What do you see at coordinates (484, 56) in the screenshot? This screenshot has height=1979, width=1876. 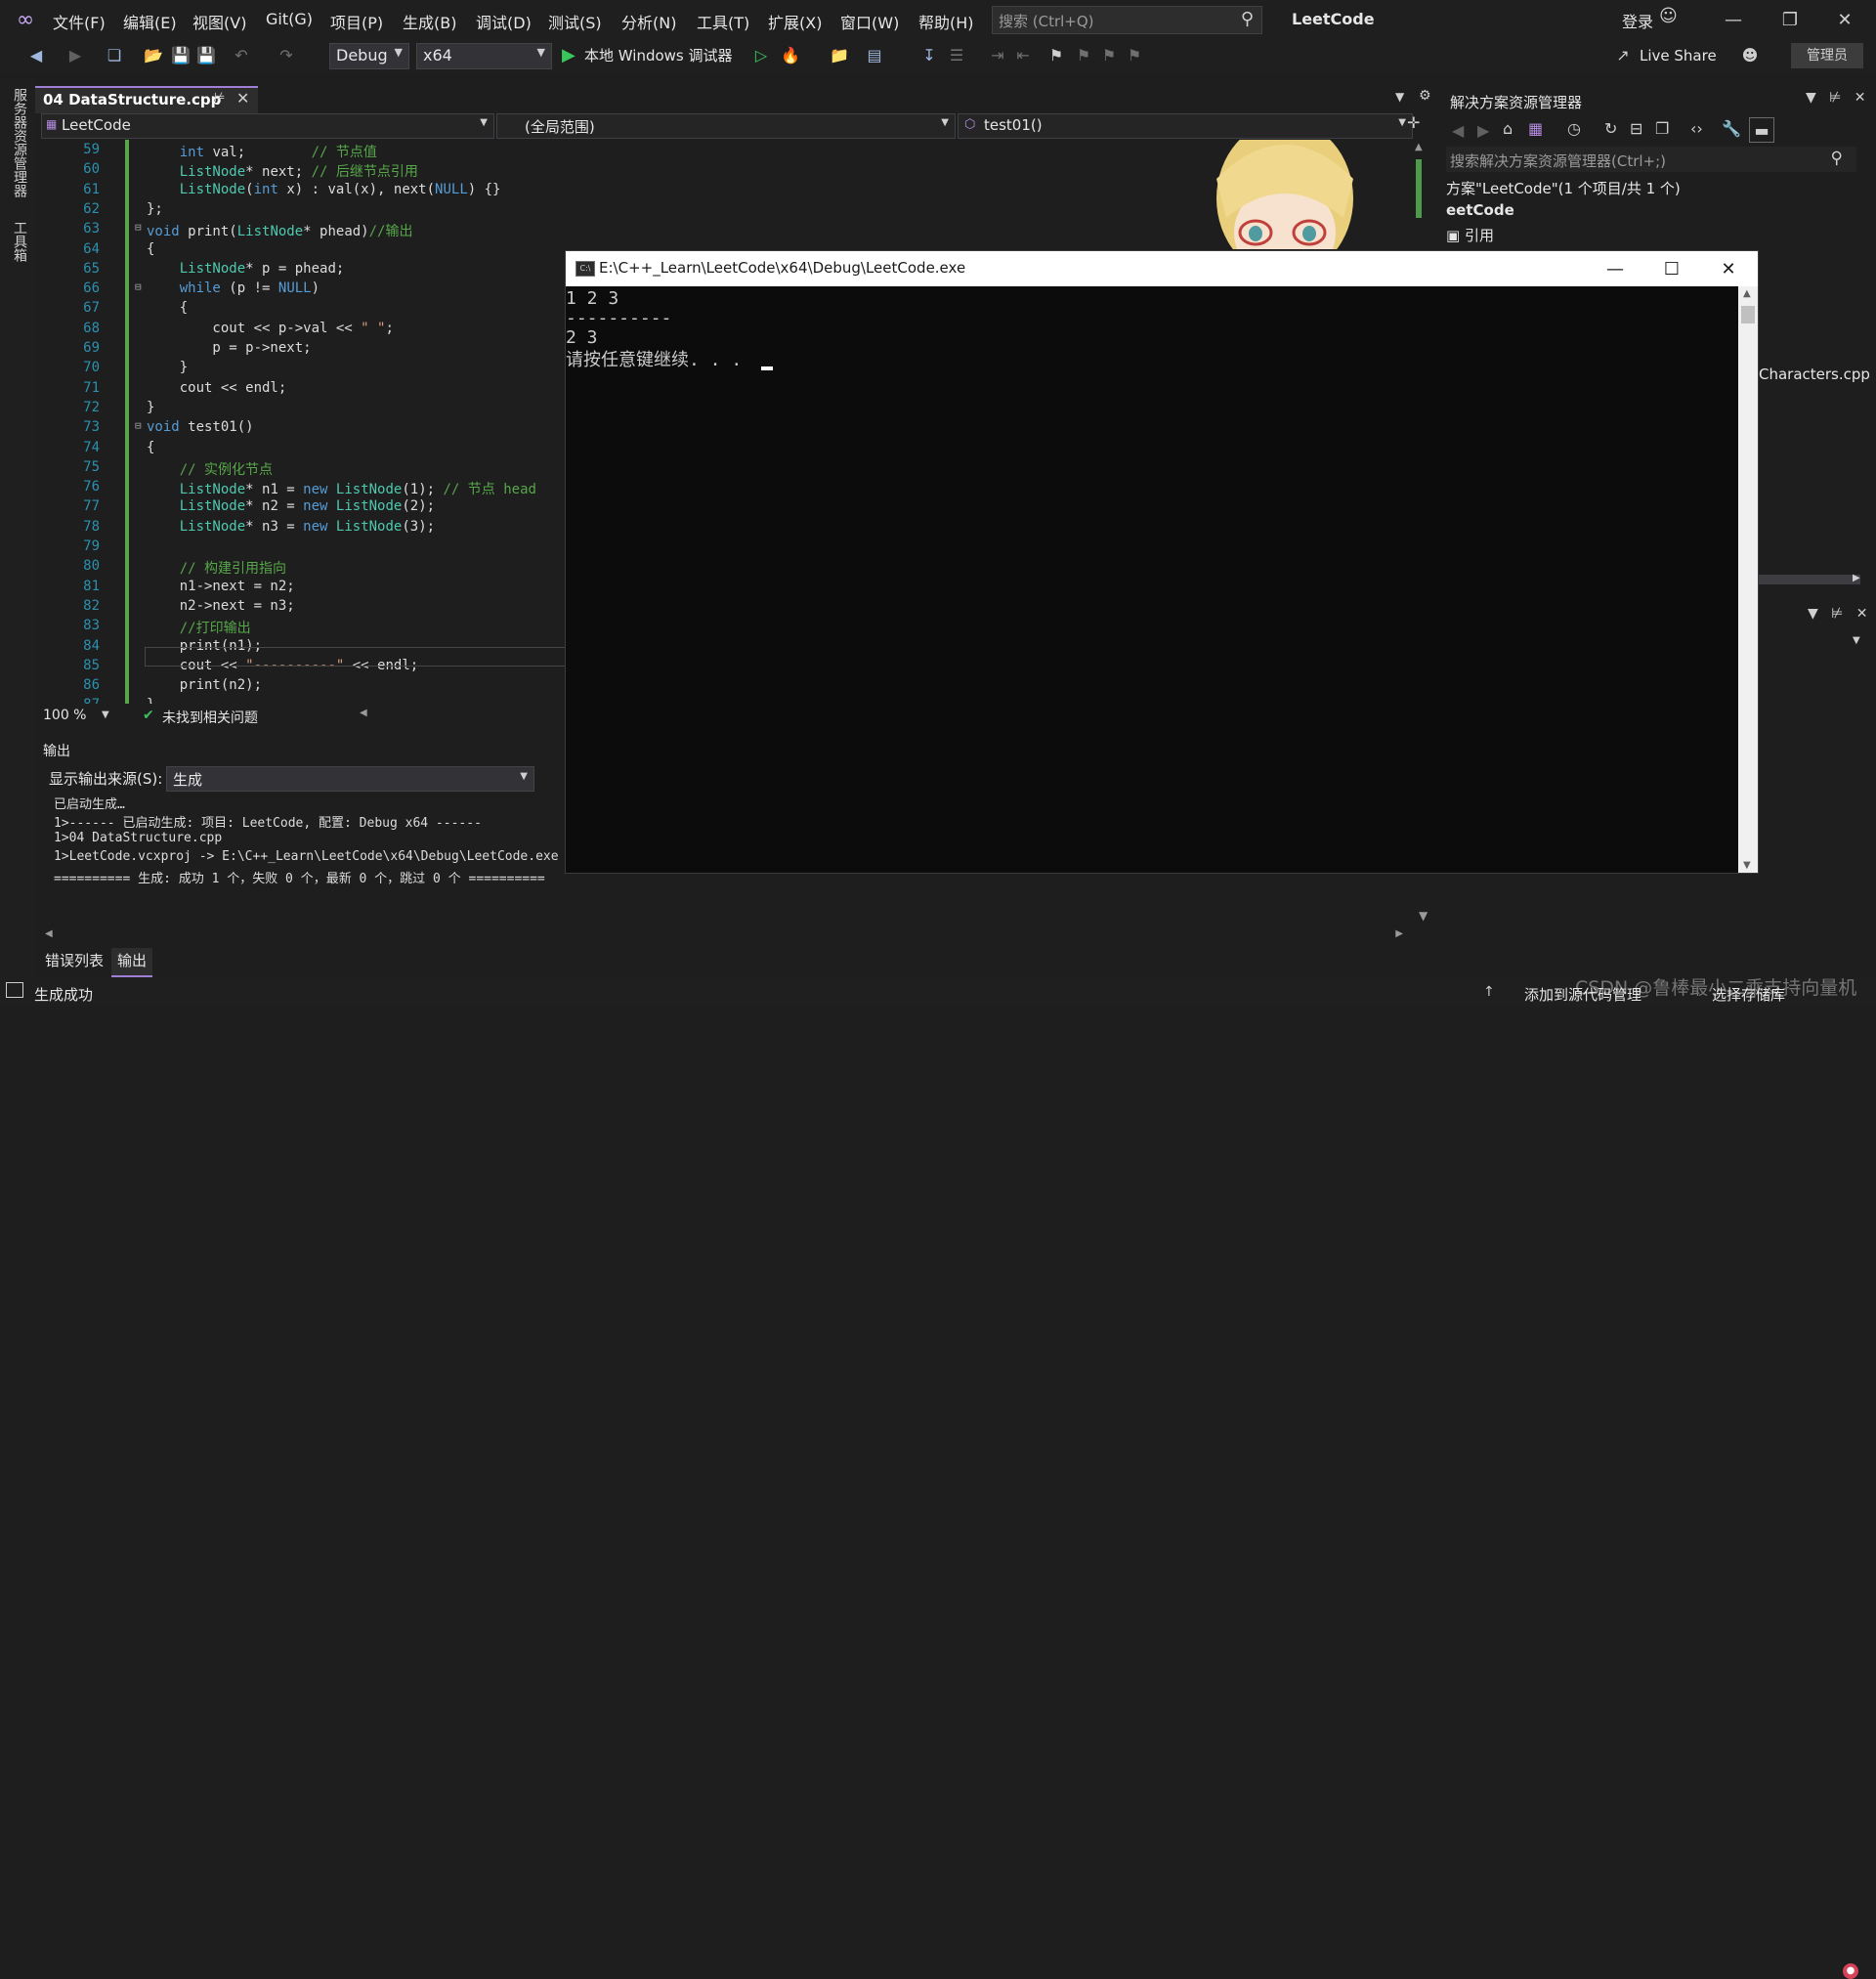 I see `platform-select: x64 ▼` at bounding box center [484, 56].